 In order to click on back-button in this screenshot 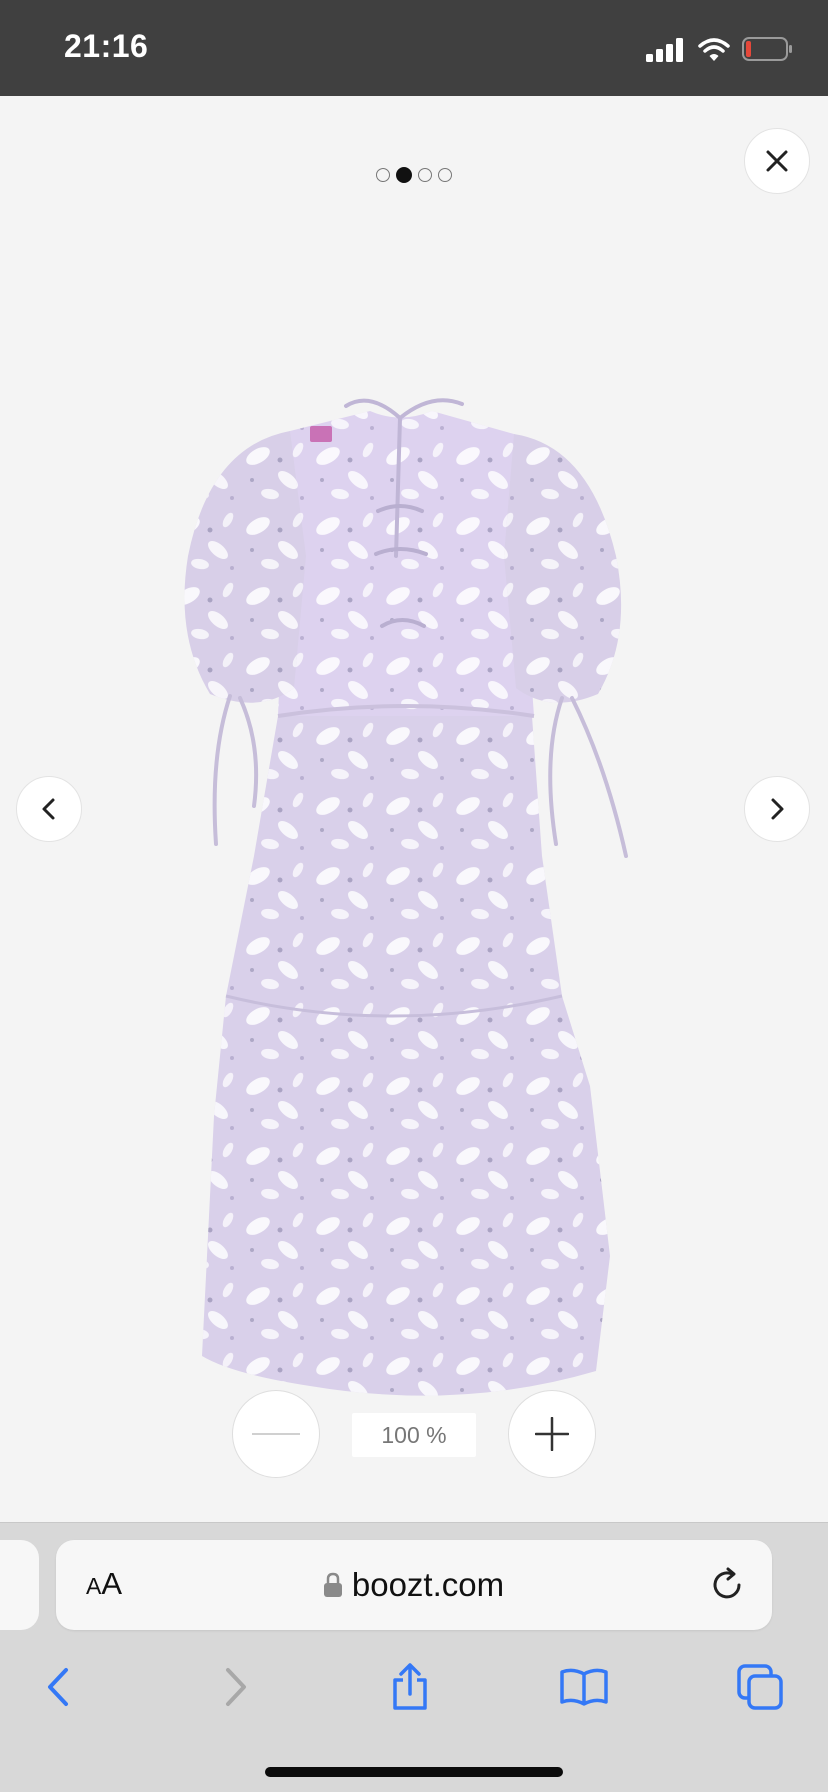, I will do `click(58, 1687)`.